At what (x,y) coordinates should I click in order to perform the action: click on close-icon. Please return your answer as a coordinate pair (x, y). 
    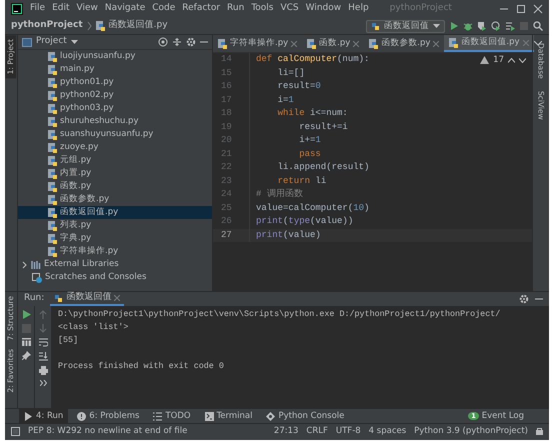
    Looking at the image, I should click on (538, 9).